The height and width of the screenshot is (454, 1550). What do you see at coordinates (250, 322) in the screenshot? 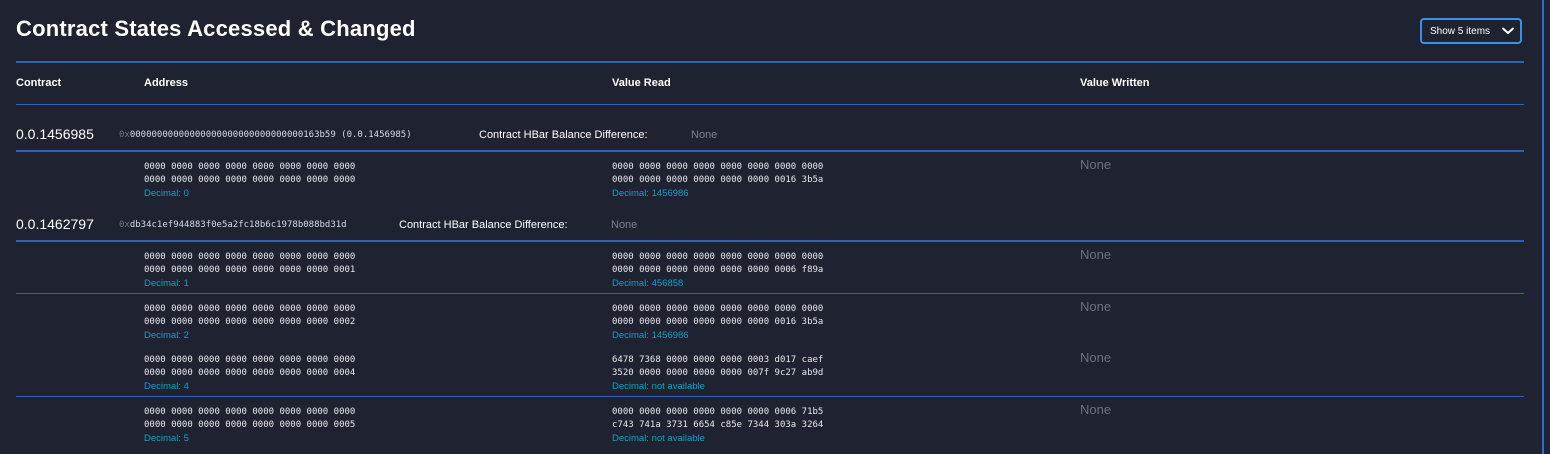
I see `slot-address-line: 0000 0000 0000 0000 0000 0000 0000 0002` at bounding box center [250, 322].